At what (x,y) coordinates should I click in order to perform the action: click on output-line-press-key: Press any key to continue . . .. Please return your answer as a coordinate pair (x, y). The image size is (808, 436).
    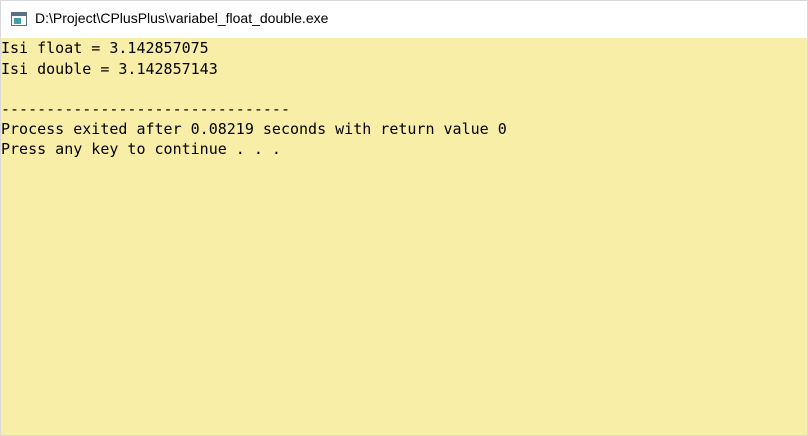
    Looking at the image, I should click on (141, 149).